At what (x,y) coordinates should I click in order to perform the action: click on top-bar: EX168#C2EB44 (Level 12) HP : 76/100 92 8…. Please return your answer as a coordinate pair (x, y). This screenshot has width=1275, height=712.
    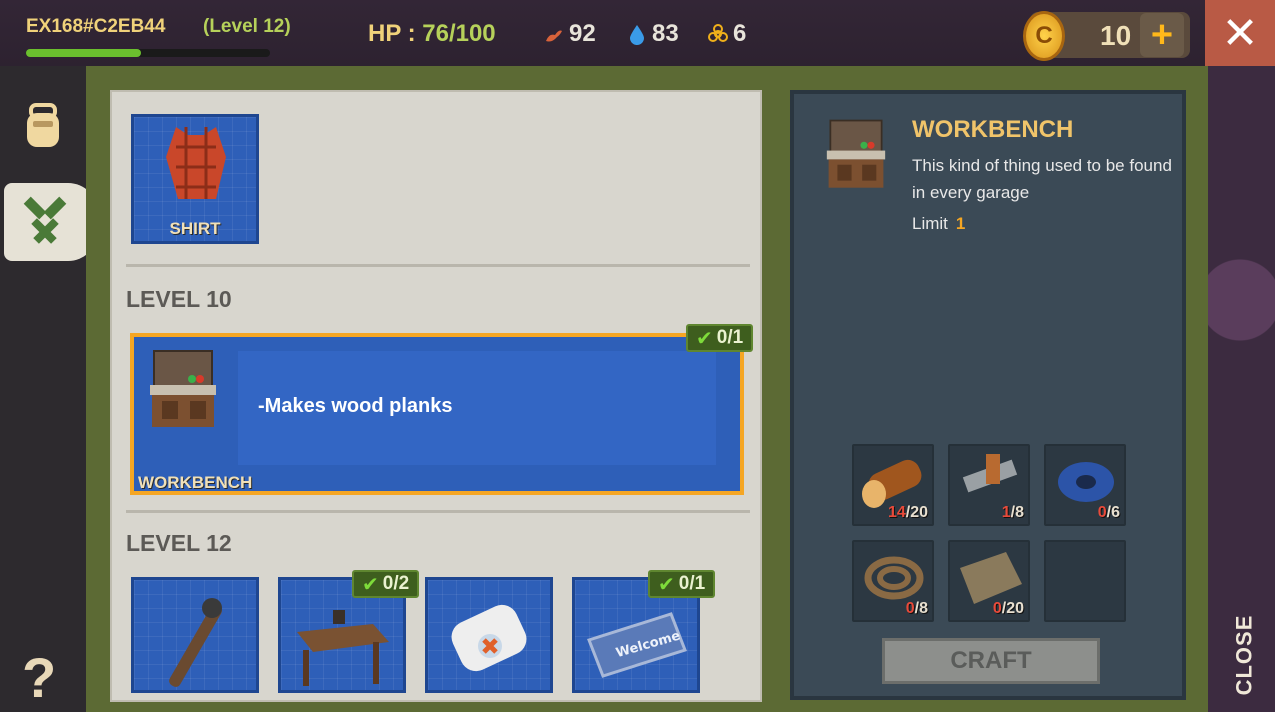
    Looking at the image, I should click on (637, 33).